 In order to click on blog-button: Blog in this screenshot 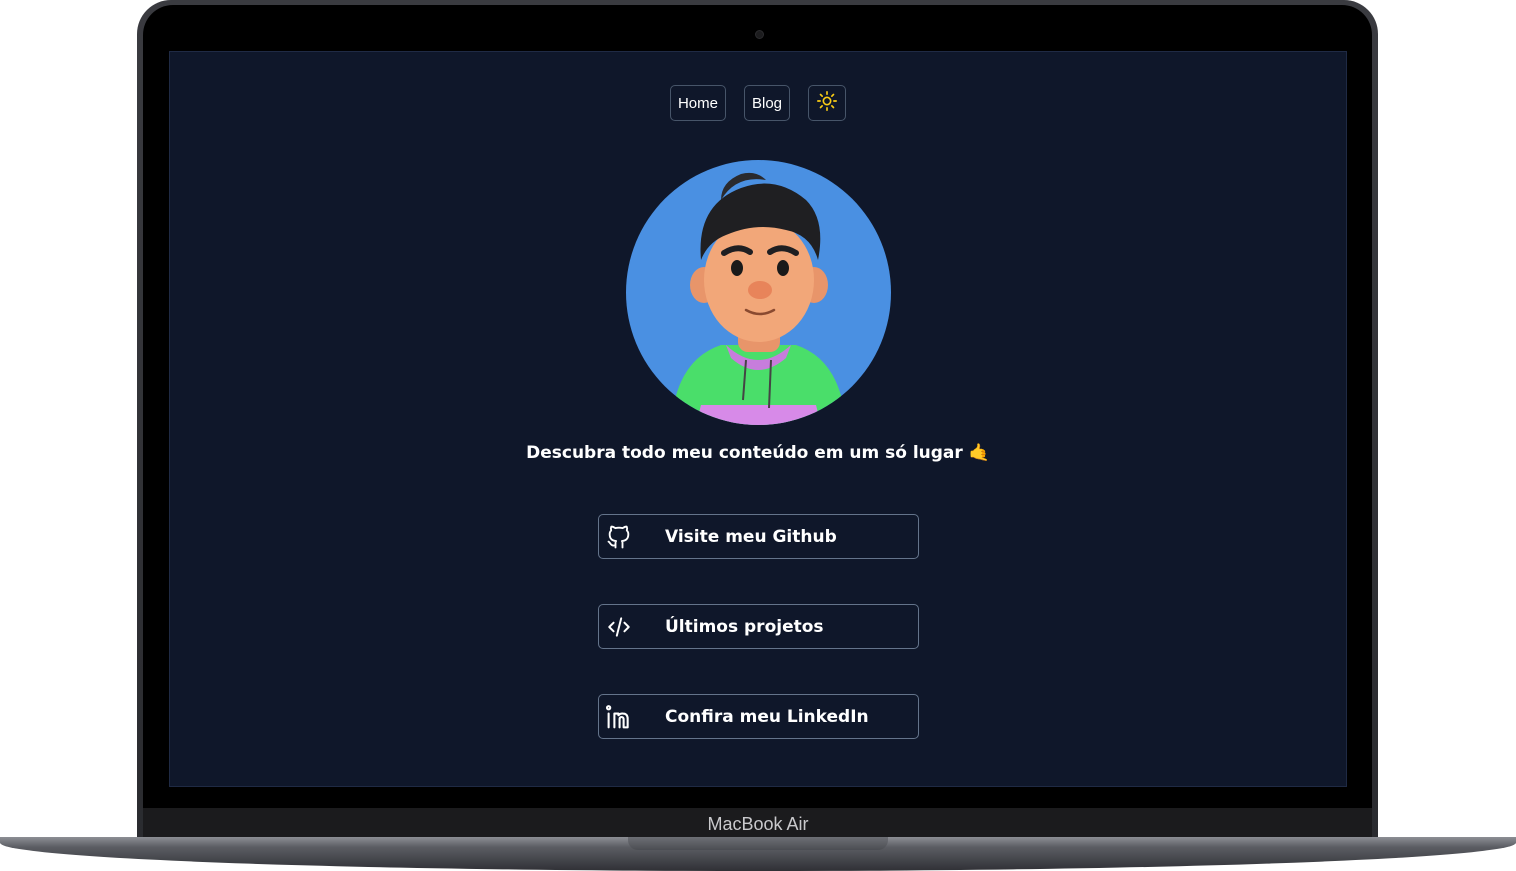, I will do `click(767, 103)`.